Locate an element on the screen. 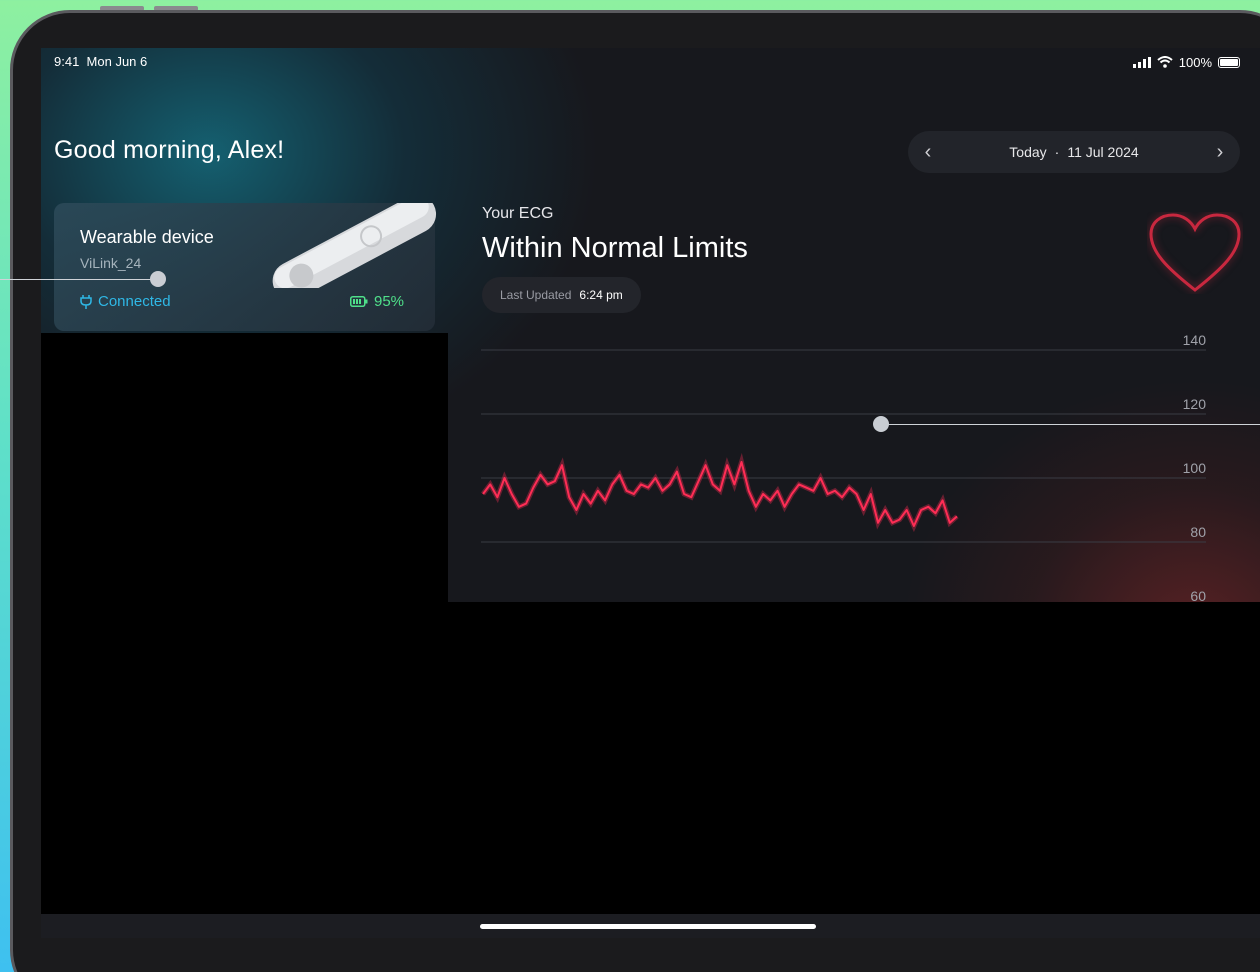 The image size is (1260, 972). last-updated-value: 6:24 pm is located at coordinates (601, 295).